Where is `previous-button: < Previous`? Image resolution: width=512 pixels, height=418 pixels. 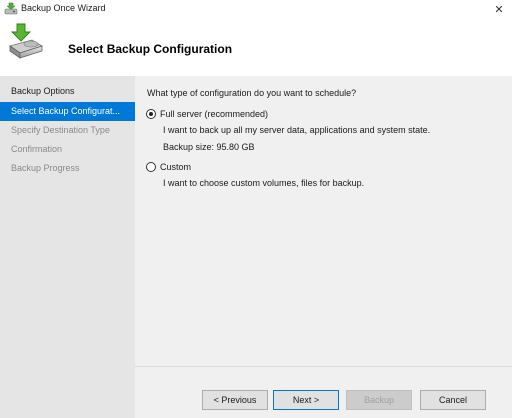
previous-button: < Previous is located at coordinates (235, 400).